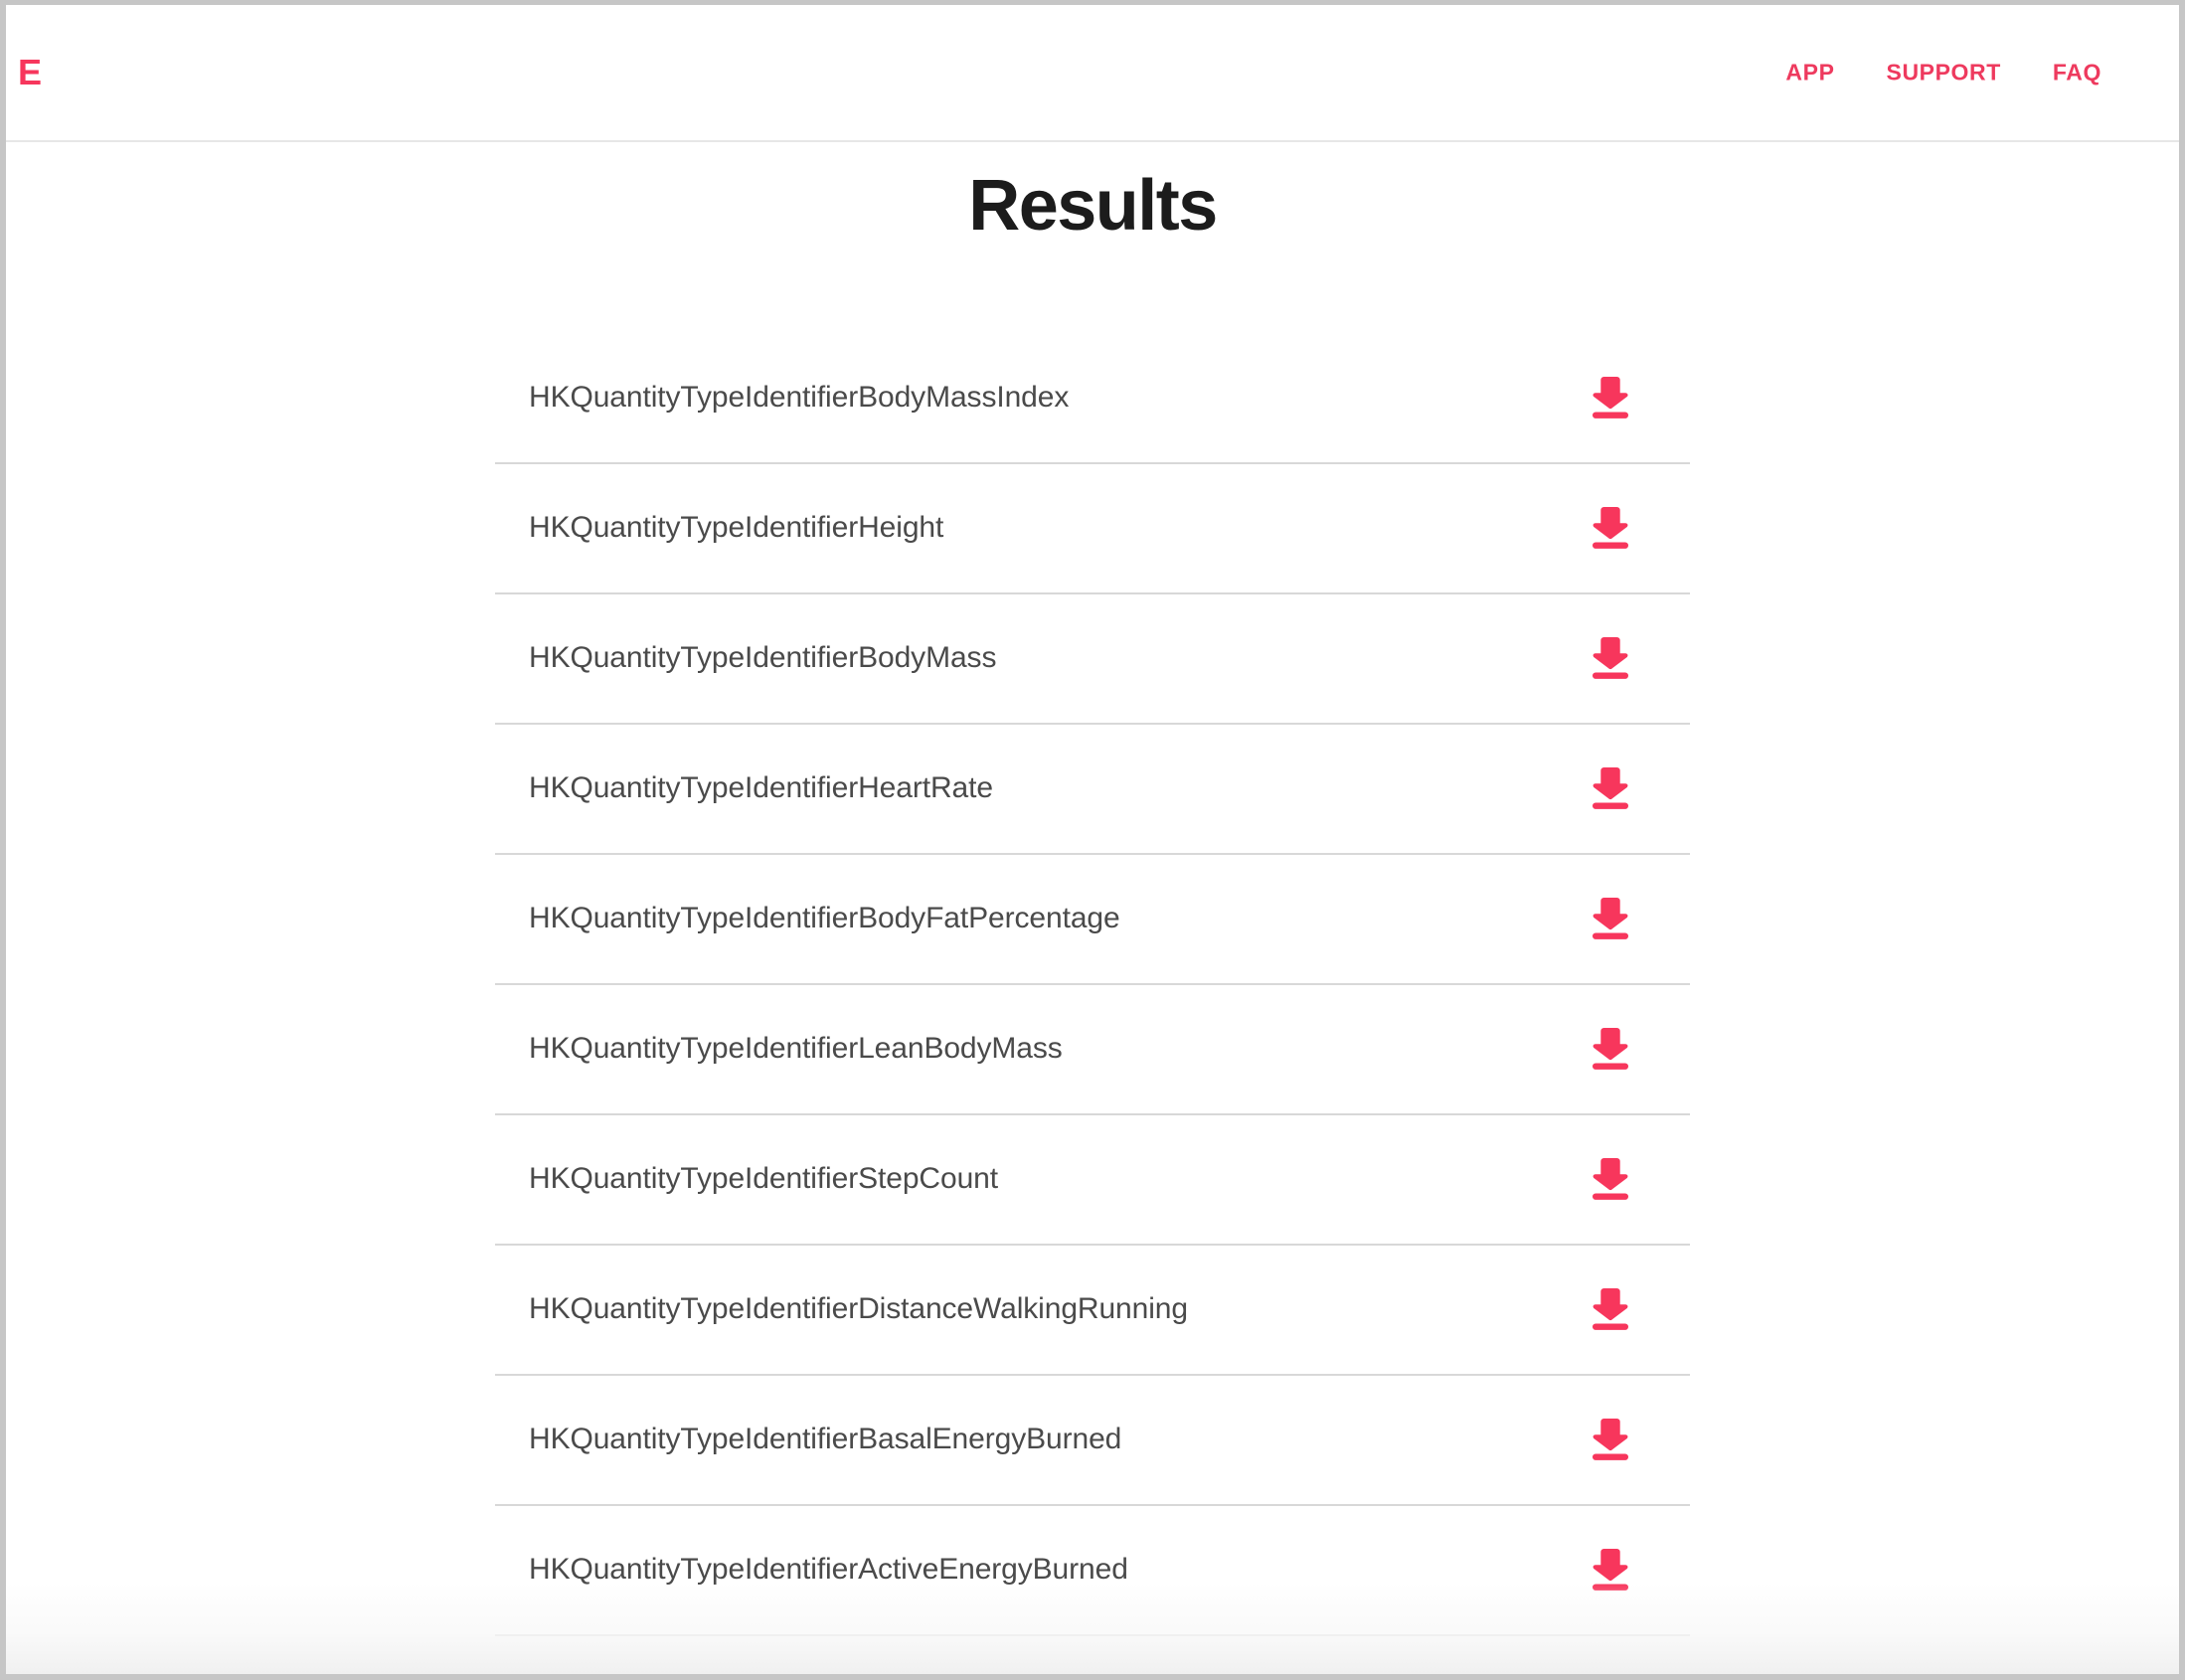 The height and width of the screenshot is (1680, 2185). I want to click on result-row-label: HKQuantityTypeIdentifierHeight, so click(737, 528).